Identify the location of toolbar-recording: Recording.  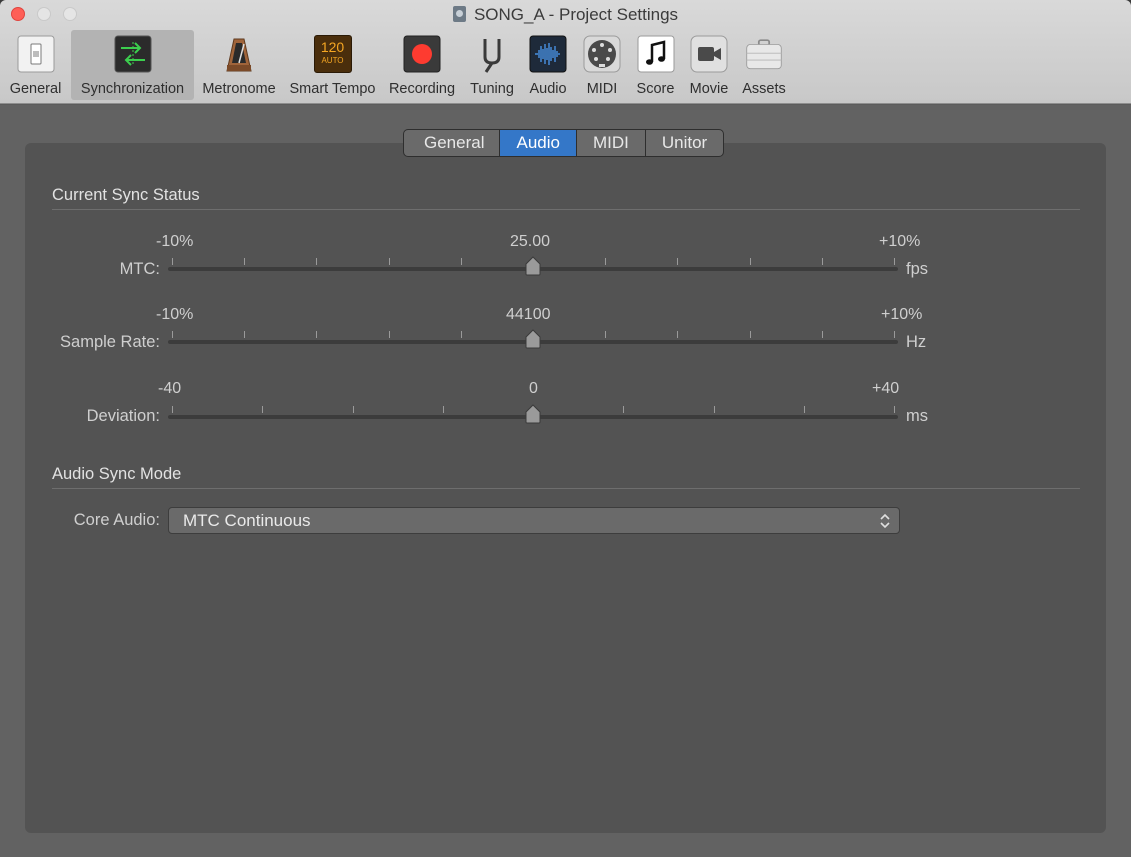
(422, 65).